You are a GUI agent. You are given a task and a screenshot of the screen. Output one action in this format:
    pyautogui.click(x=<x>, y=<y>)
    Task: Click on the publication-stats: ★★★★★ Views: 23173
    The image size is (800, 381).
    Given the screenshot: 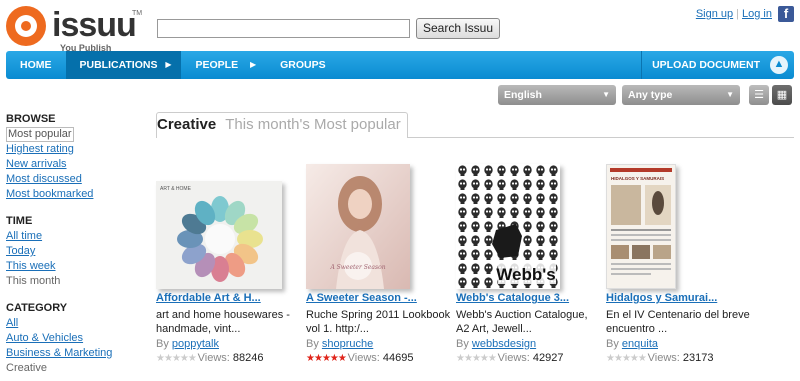 What is the action you would take?
    pyautogui.click(x=659, y=358)
    